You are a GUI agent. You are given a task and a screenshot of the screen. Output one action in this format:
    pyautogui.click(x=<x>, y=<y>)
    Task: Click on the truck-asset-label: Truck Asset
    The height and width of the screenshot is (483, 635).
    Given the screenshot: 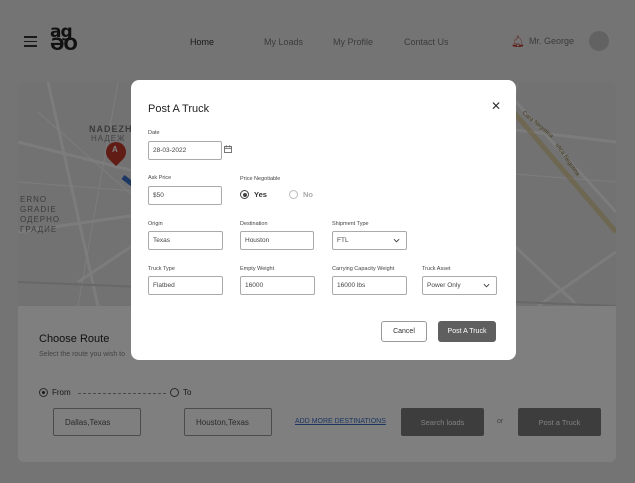 What is the action you would take?
    pyautogui.click(x=436, y=269)
    